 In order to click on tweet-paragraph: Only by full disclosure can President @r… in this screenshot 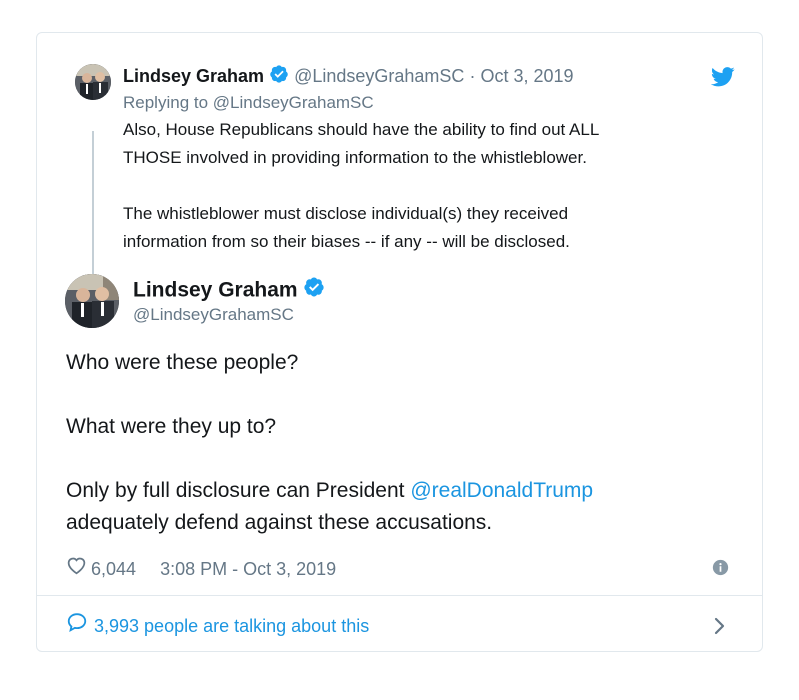, I will do `click(329, 491)`.